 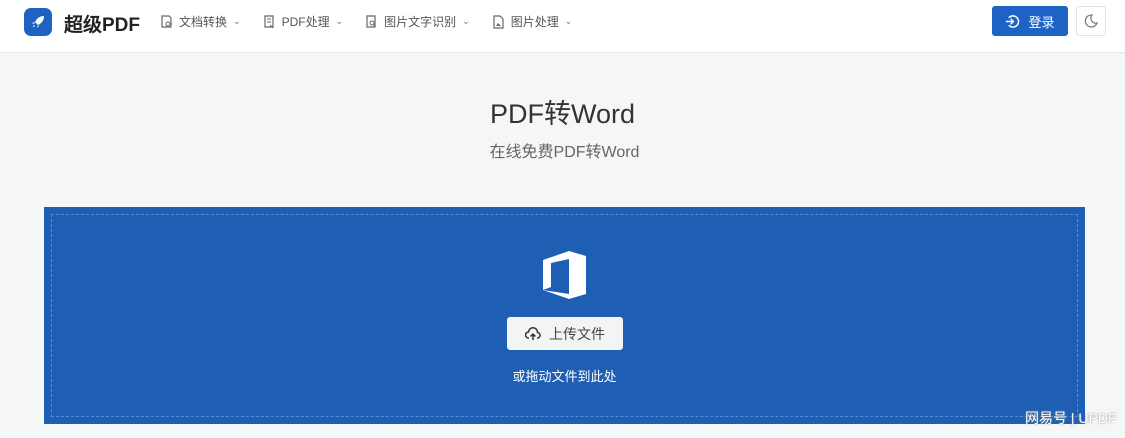 I want to click on document-icon, so click(x=166, y=21).